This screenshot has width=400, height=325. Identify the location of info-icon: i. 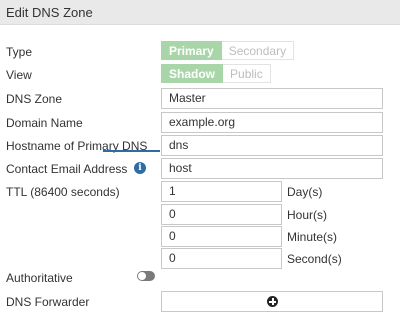
(140, 168).